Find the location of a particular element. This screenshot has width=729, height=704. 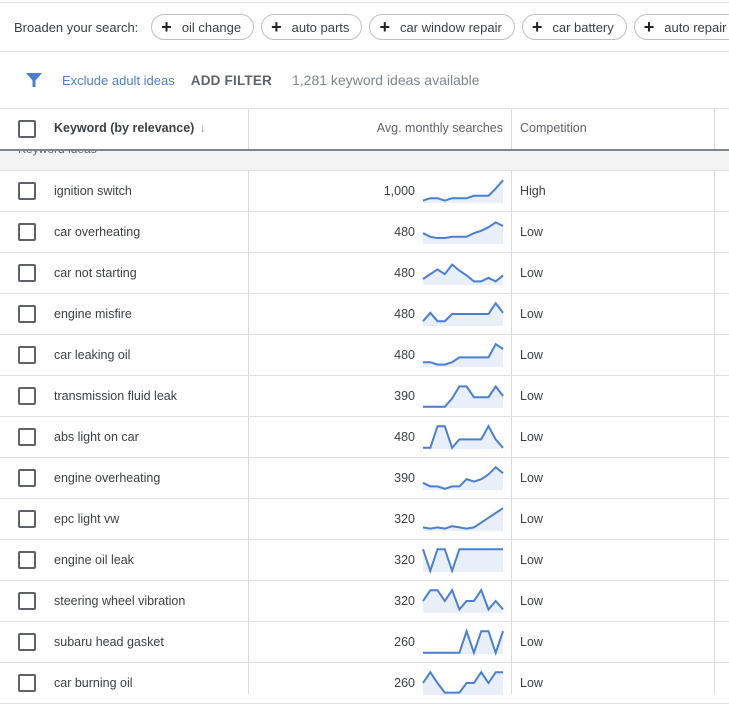

keyword-cell: ignition switch is located at coordinates (93, 191).